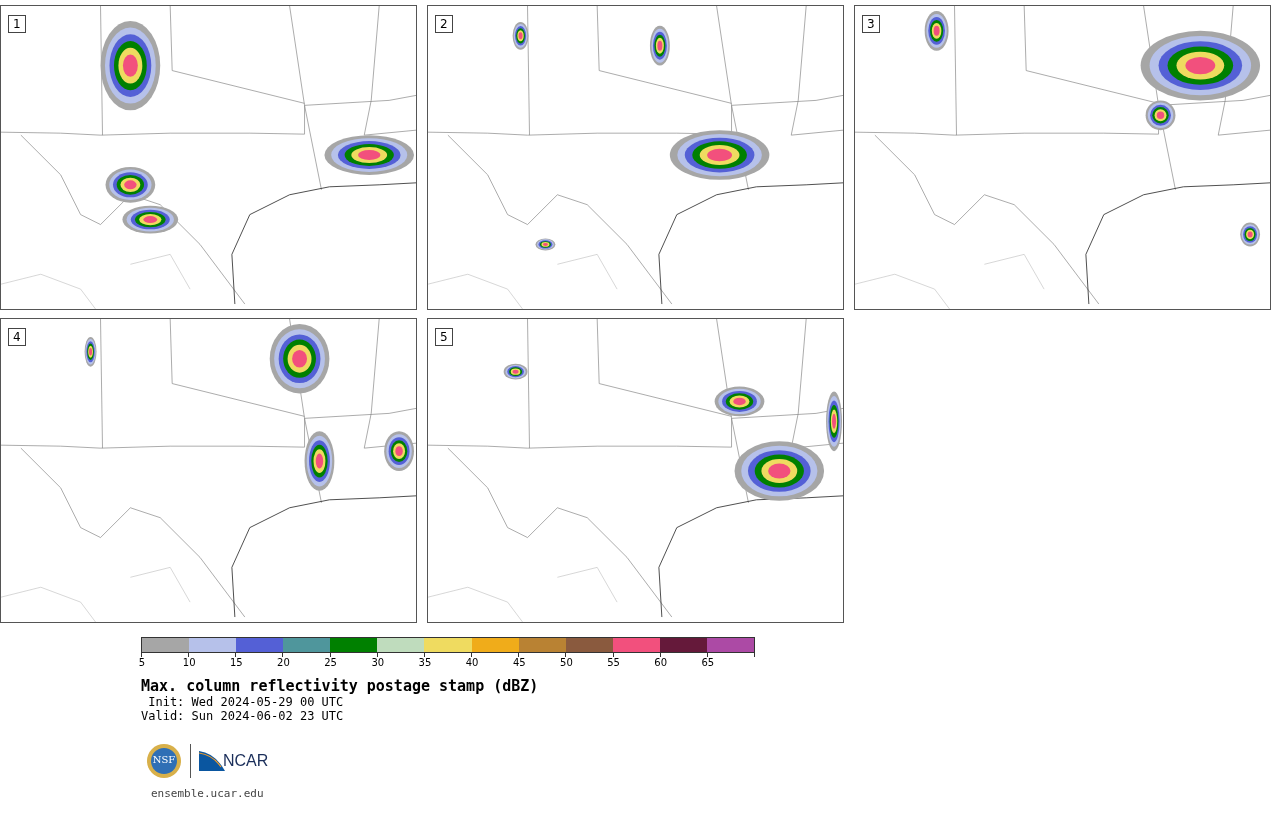 The height and width of the screenshot is (815, 1280). Describe the element at coordinates (17, 337) in the screenshot. I see `panel-number: 4` at that location.